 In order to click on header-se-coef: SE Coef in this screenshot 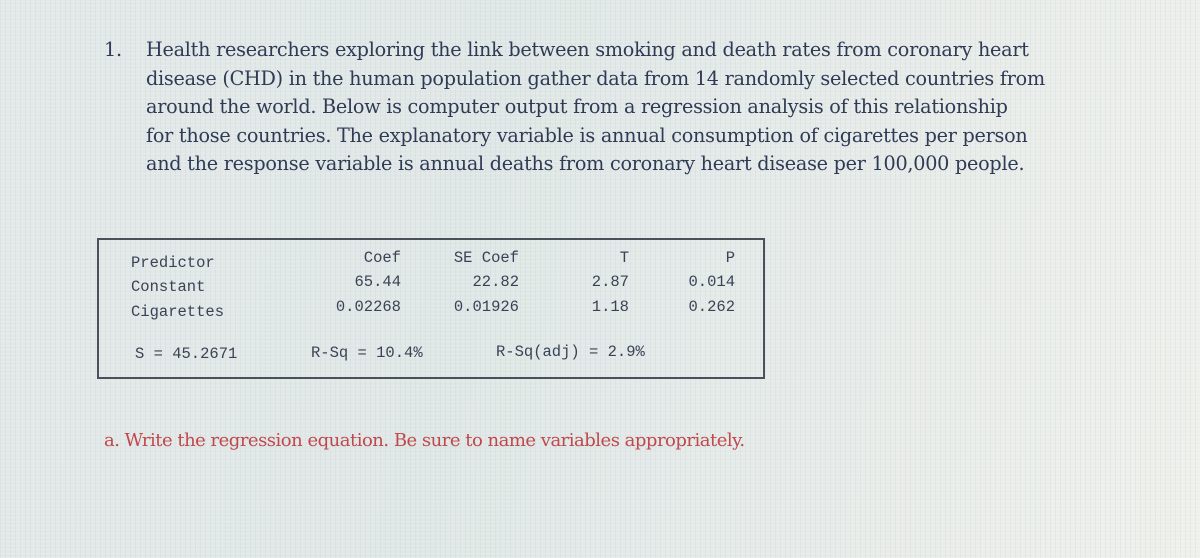, I will do `click(486, 258)`.